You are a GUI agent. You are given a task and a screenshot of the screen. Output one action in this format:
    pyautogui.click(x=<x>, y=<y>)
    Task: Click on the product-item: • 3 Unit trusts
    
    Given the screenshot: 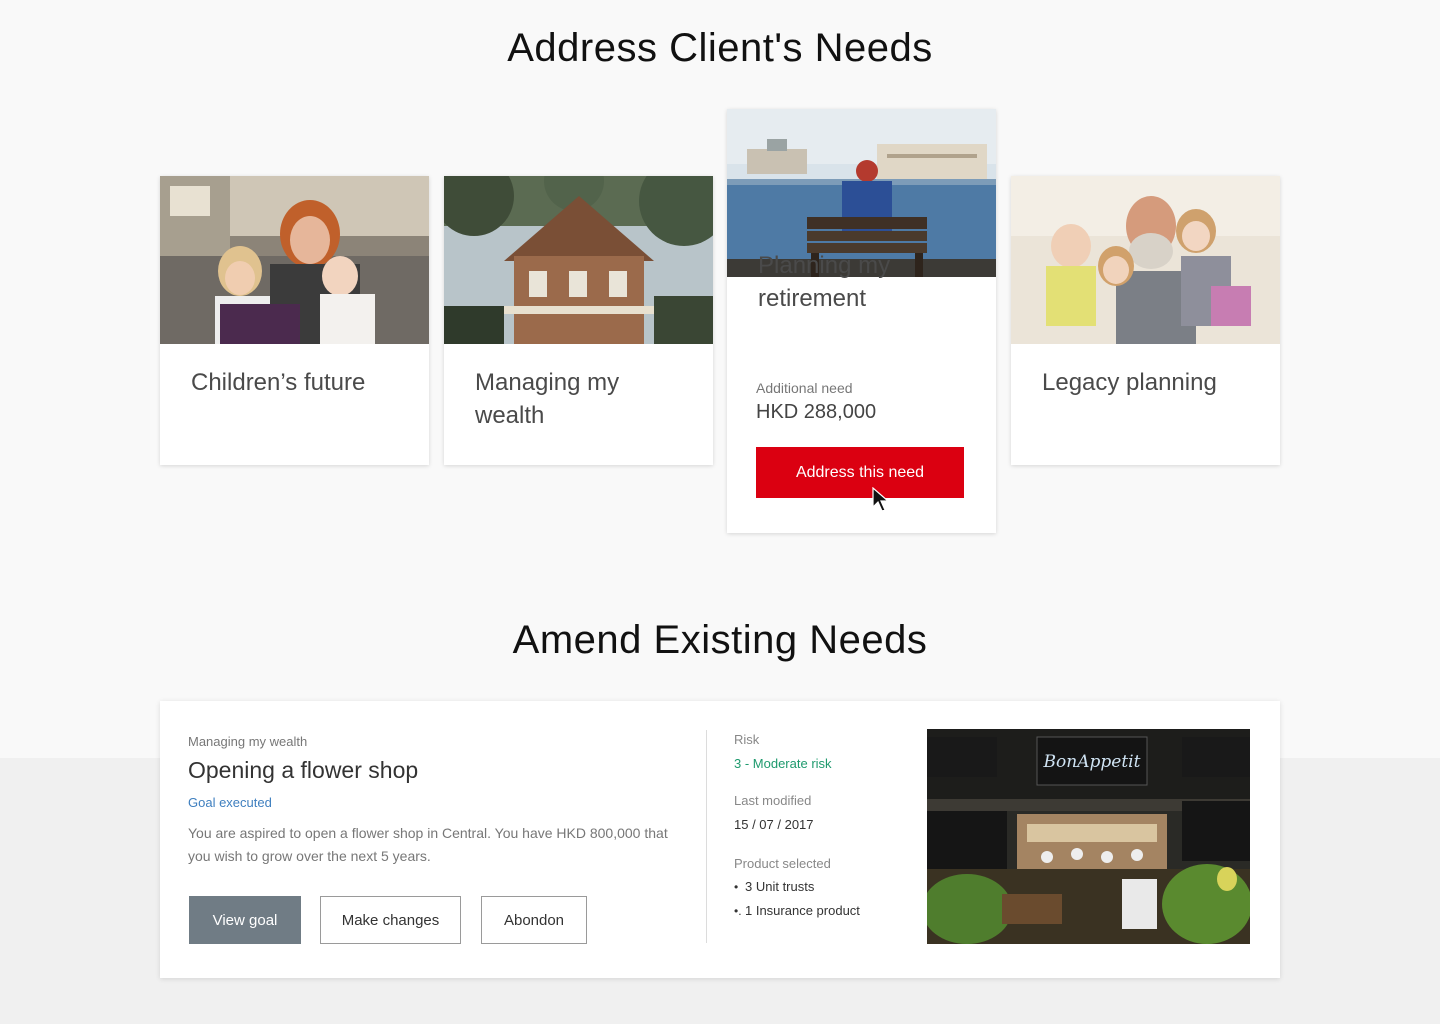 What is the action you would take?
    pyautogui.click(x=797, y=889)
    